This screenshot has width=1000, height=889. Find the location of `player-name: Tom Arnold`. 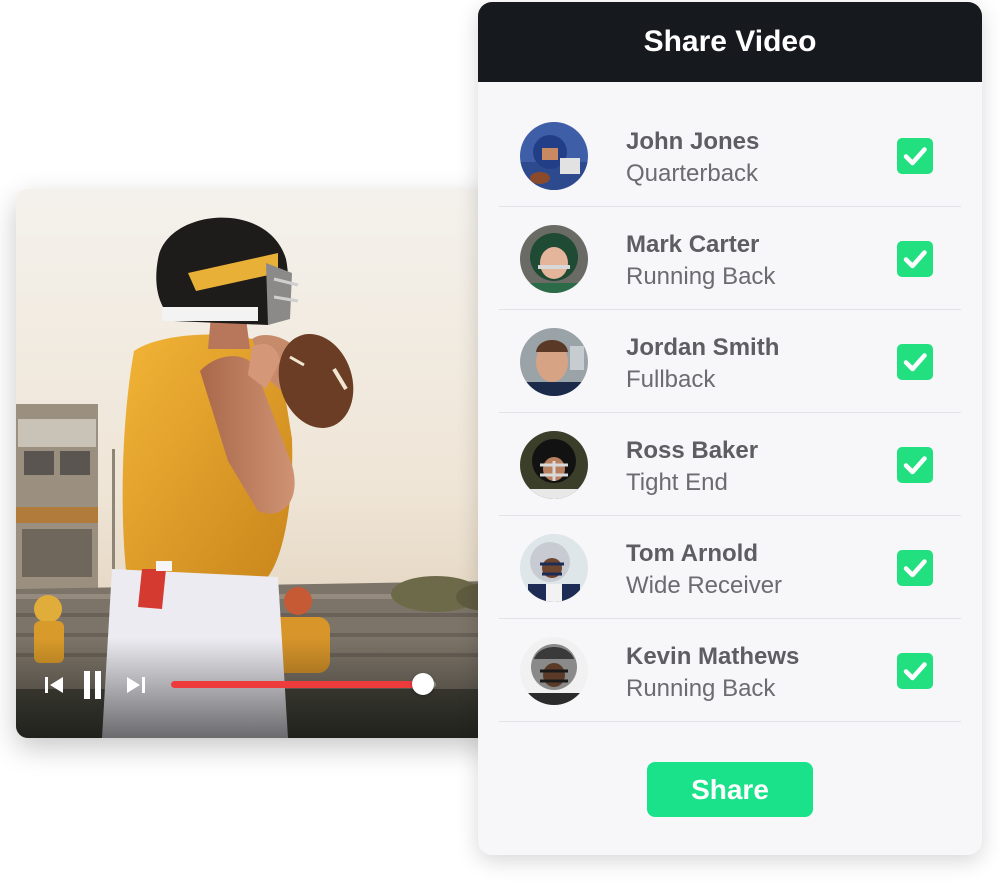

player-name: Tom Arnold is located at coordinates (692, 553).